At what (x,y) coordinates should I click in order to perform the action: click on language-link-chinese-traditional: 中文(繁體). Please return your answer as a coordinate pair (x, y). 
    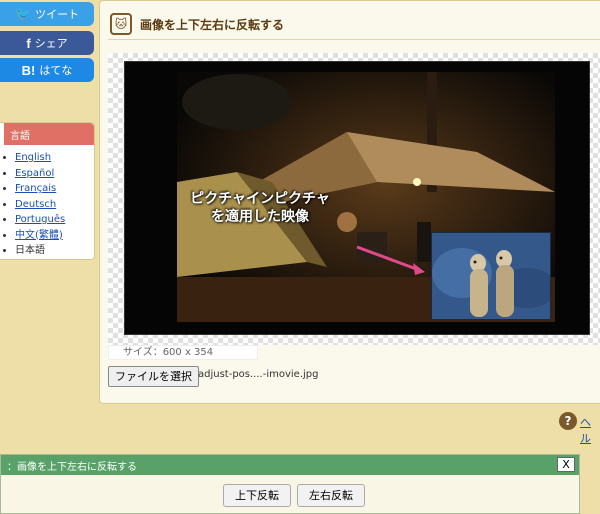
    Looking at the image, I should click on (39, 235).